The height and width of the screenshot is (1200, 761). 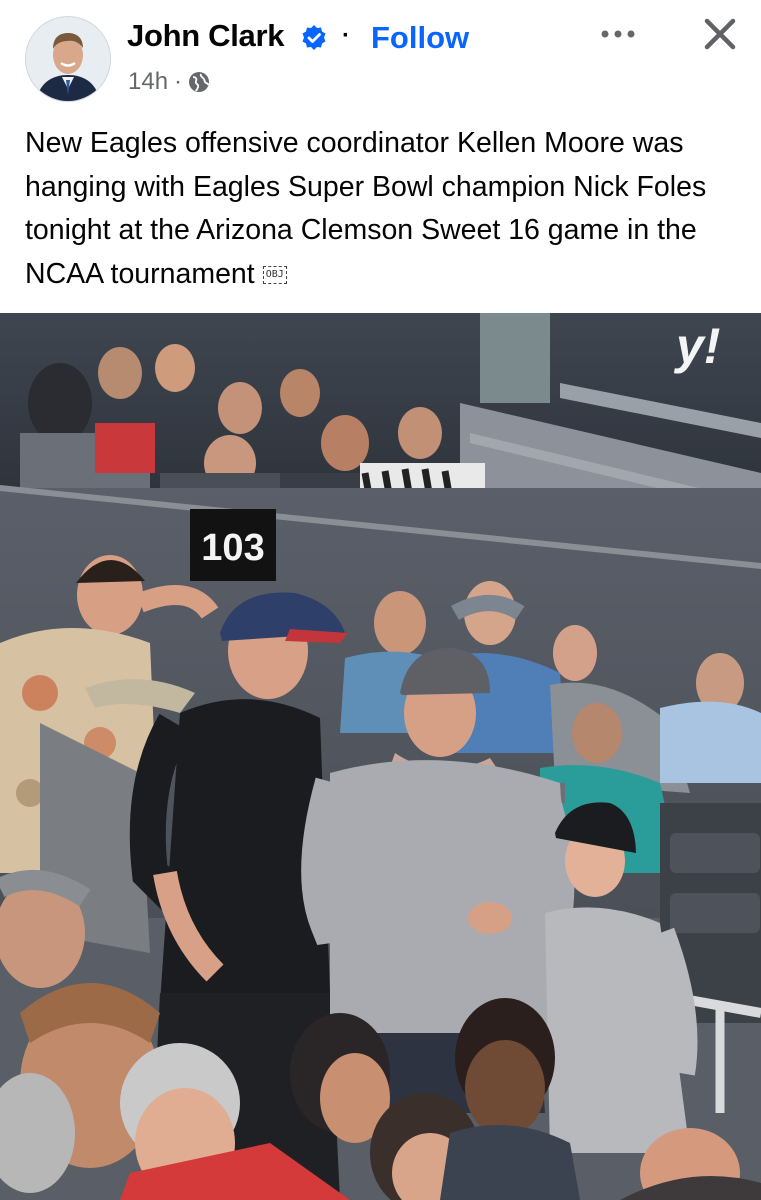 I want to click on avatar-image, so click(x=68, y=59).